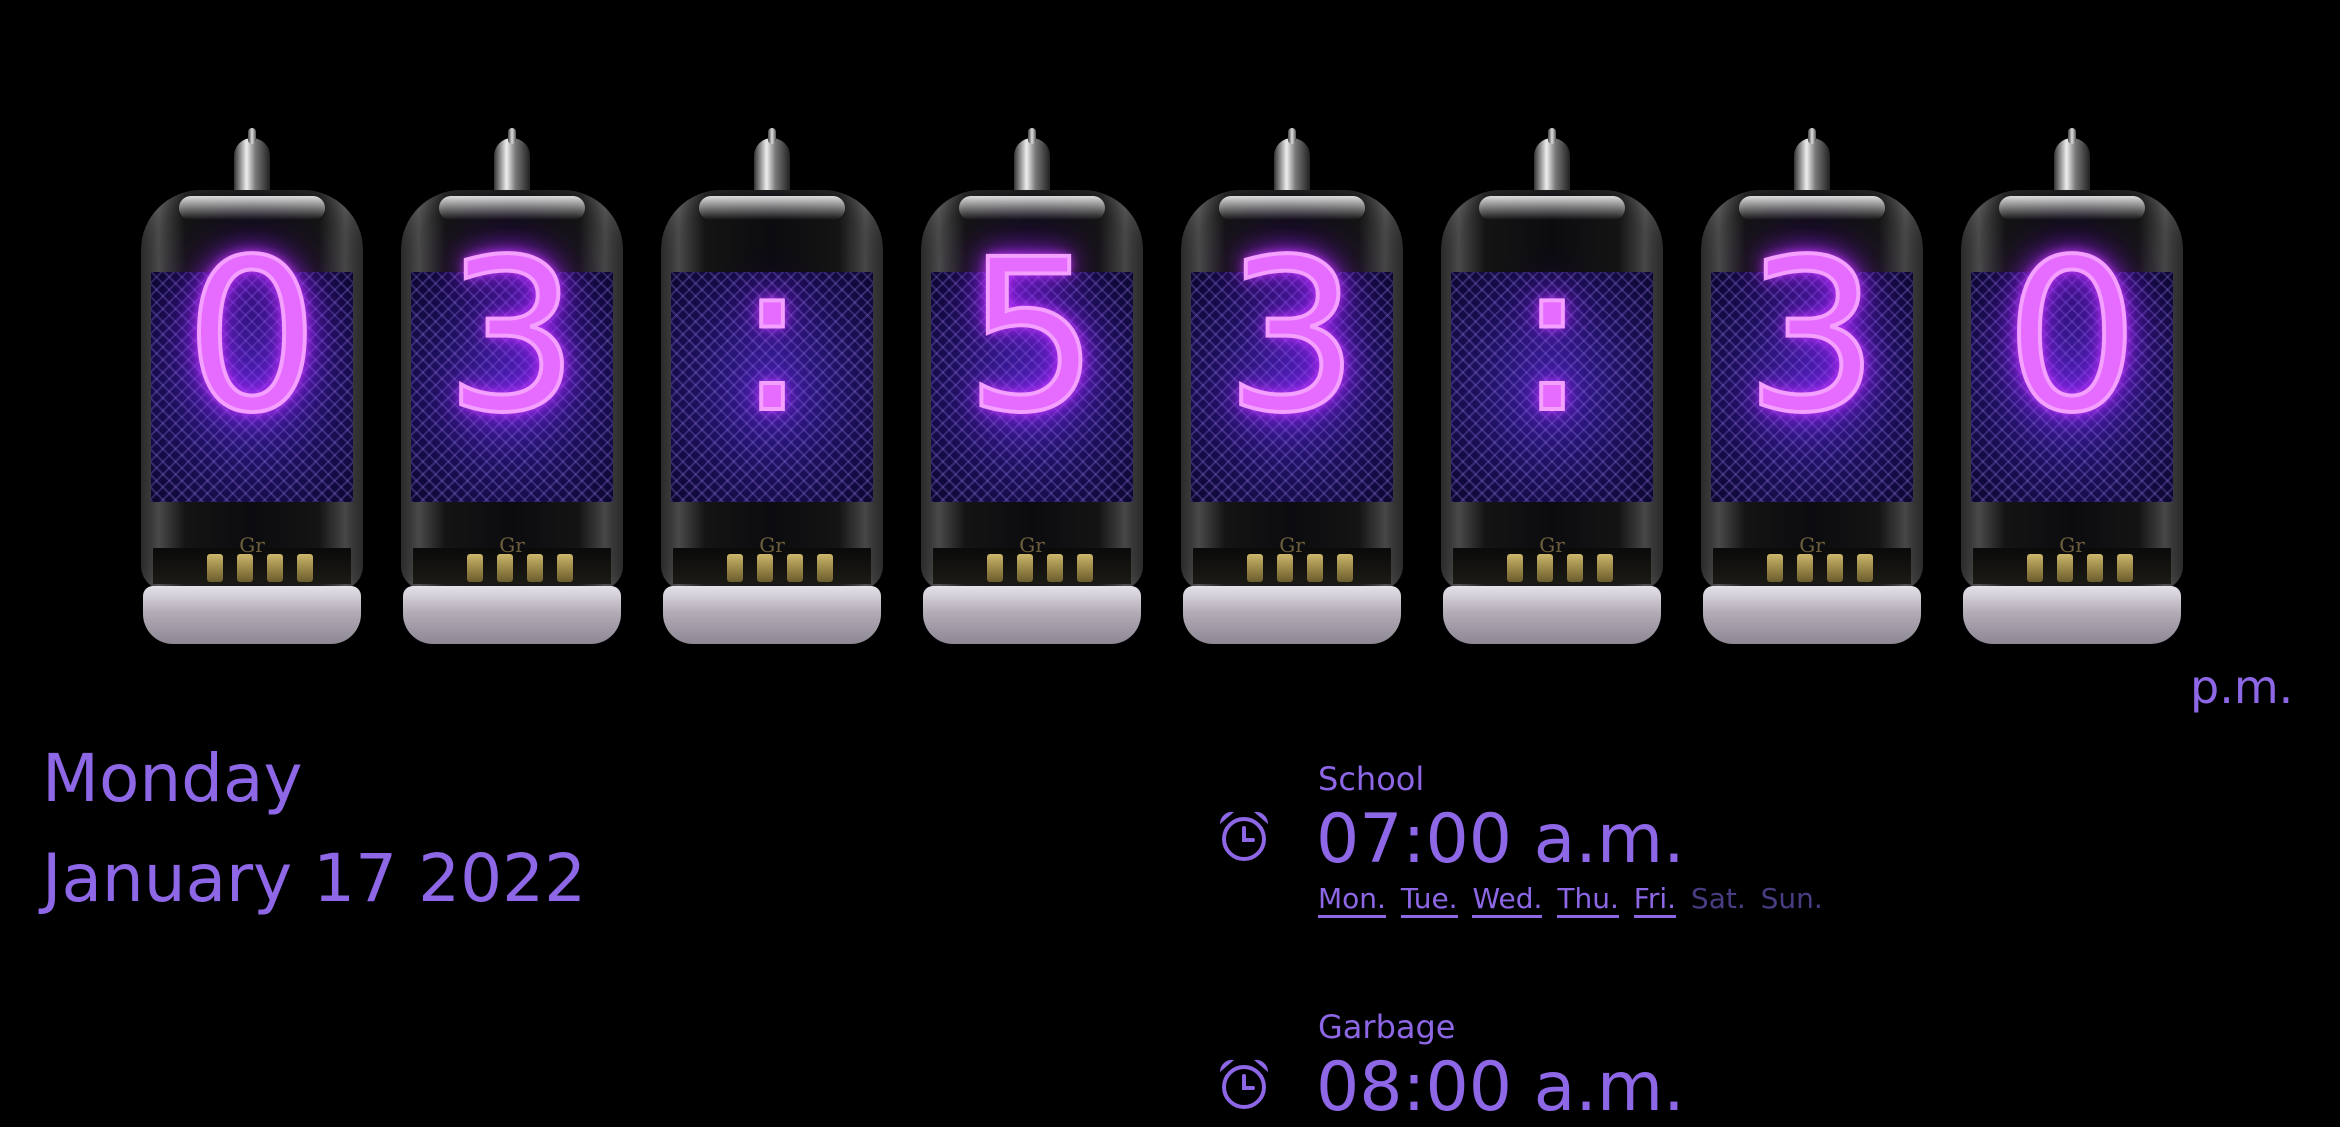 This screenshot has height=1127, width=2340. What do you see at coordinates (1371, 779) in the screenshot?
I see `alarm-label: School` at bounding box center [1371, 779].